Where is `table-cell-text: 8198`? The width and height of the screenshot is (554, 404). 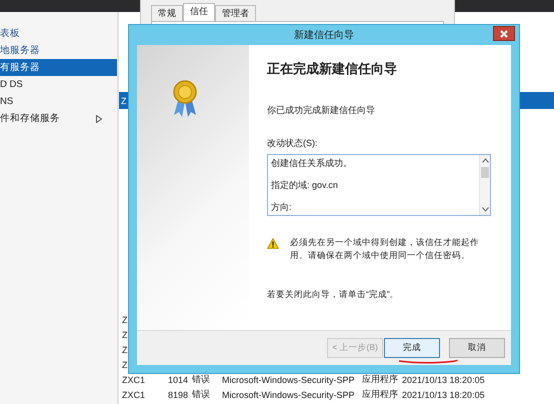 table-cell-text: 8198 is located at coordinates (179, 395).